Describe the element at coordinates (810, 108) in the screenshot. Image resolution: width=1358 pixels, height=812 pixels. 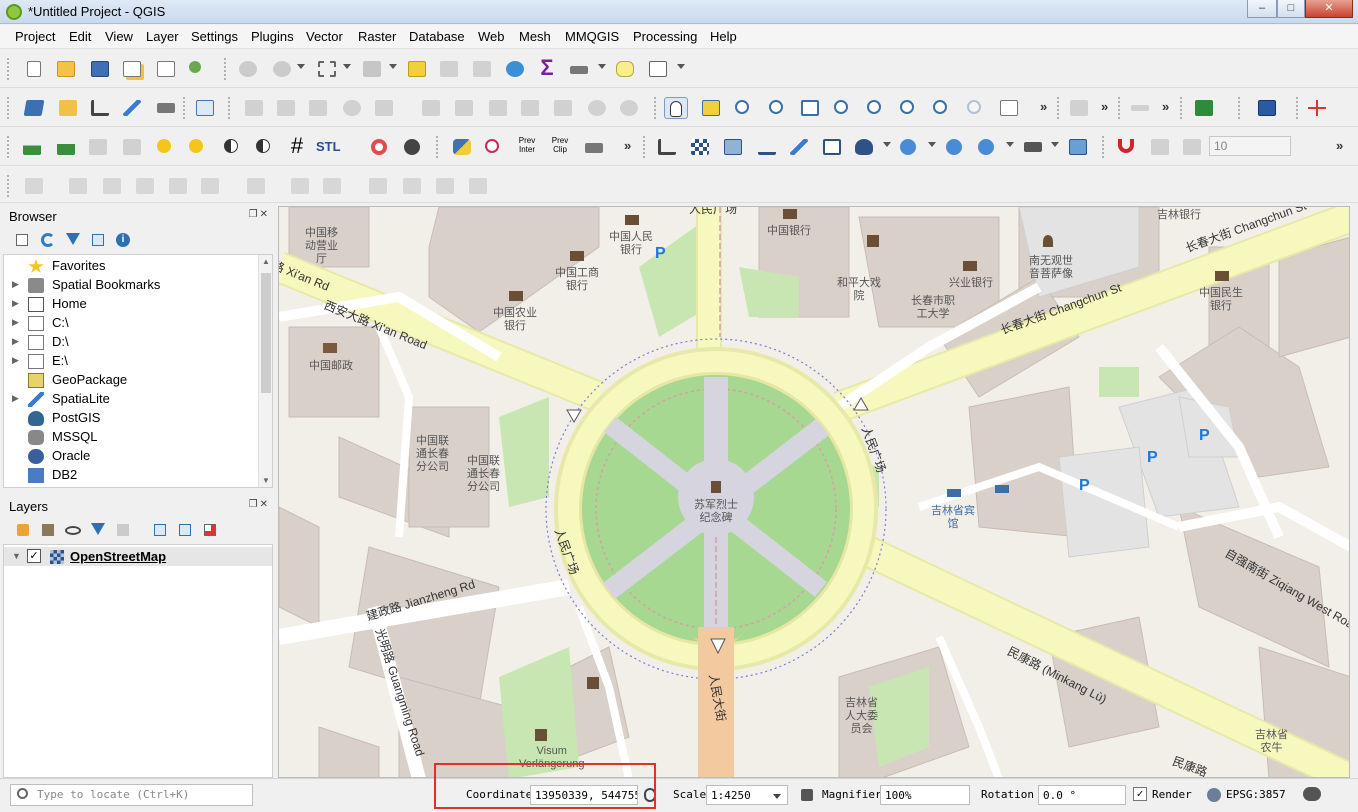
I see `zoom-full-icon` at that location.